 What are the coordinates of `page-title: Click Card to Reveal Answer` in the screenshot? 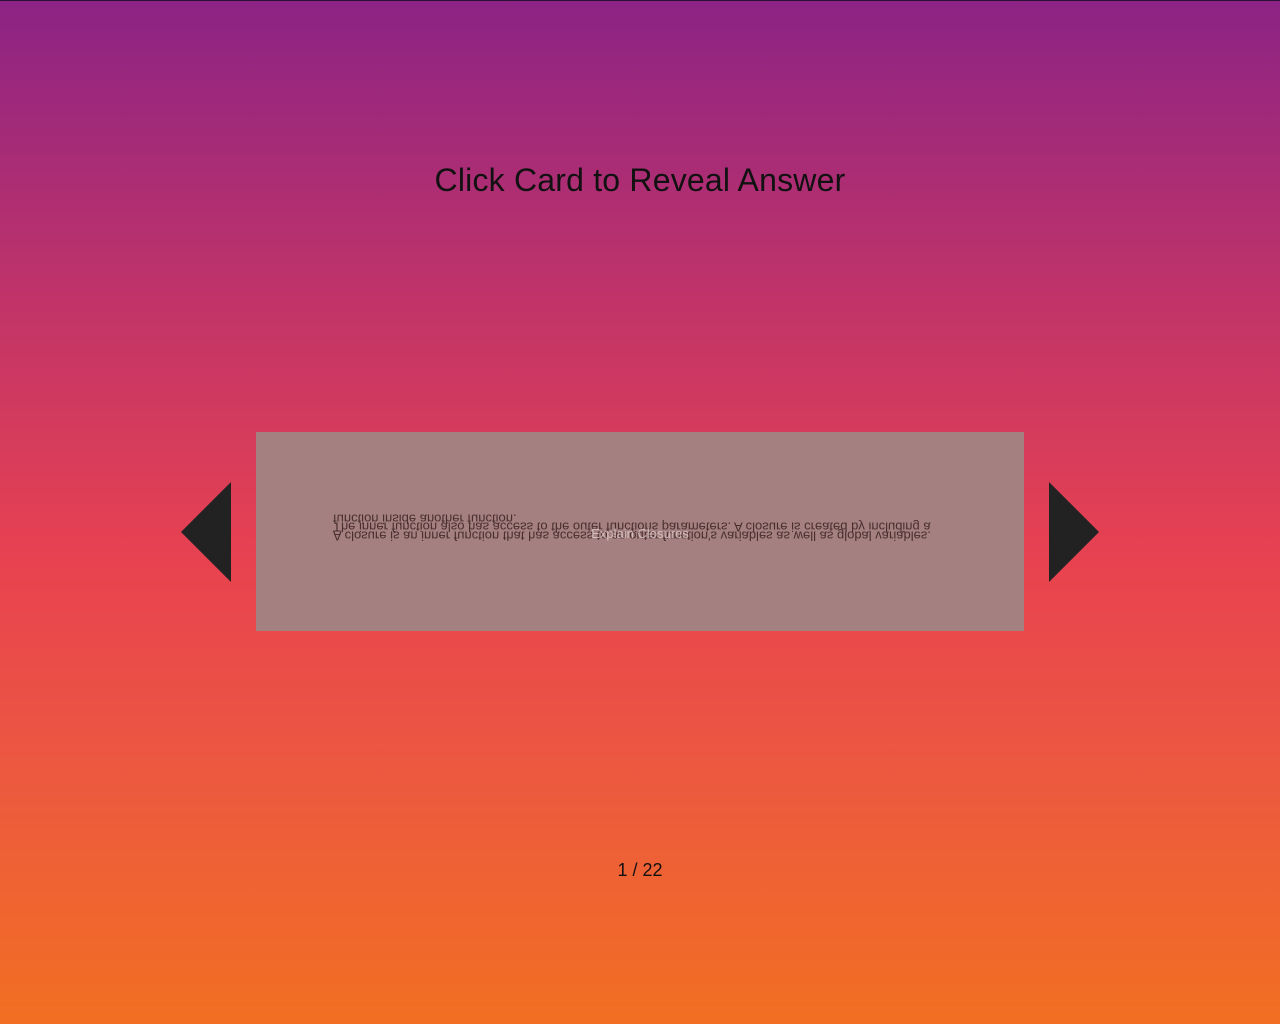 It's located at (640, 180).